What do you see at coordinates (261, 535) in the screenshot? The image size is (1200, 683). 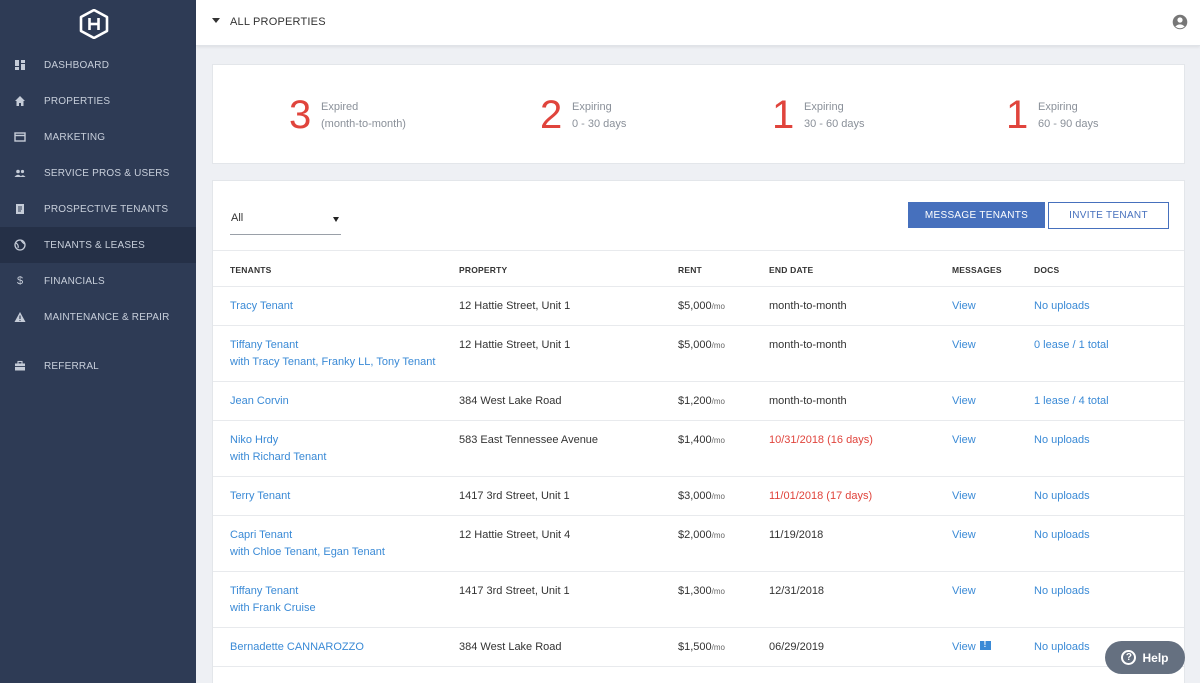 I see `tenant-name-link: Capri Tenant` at bounding box center [261, 535].